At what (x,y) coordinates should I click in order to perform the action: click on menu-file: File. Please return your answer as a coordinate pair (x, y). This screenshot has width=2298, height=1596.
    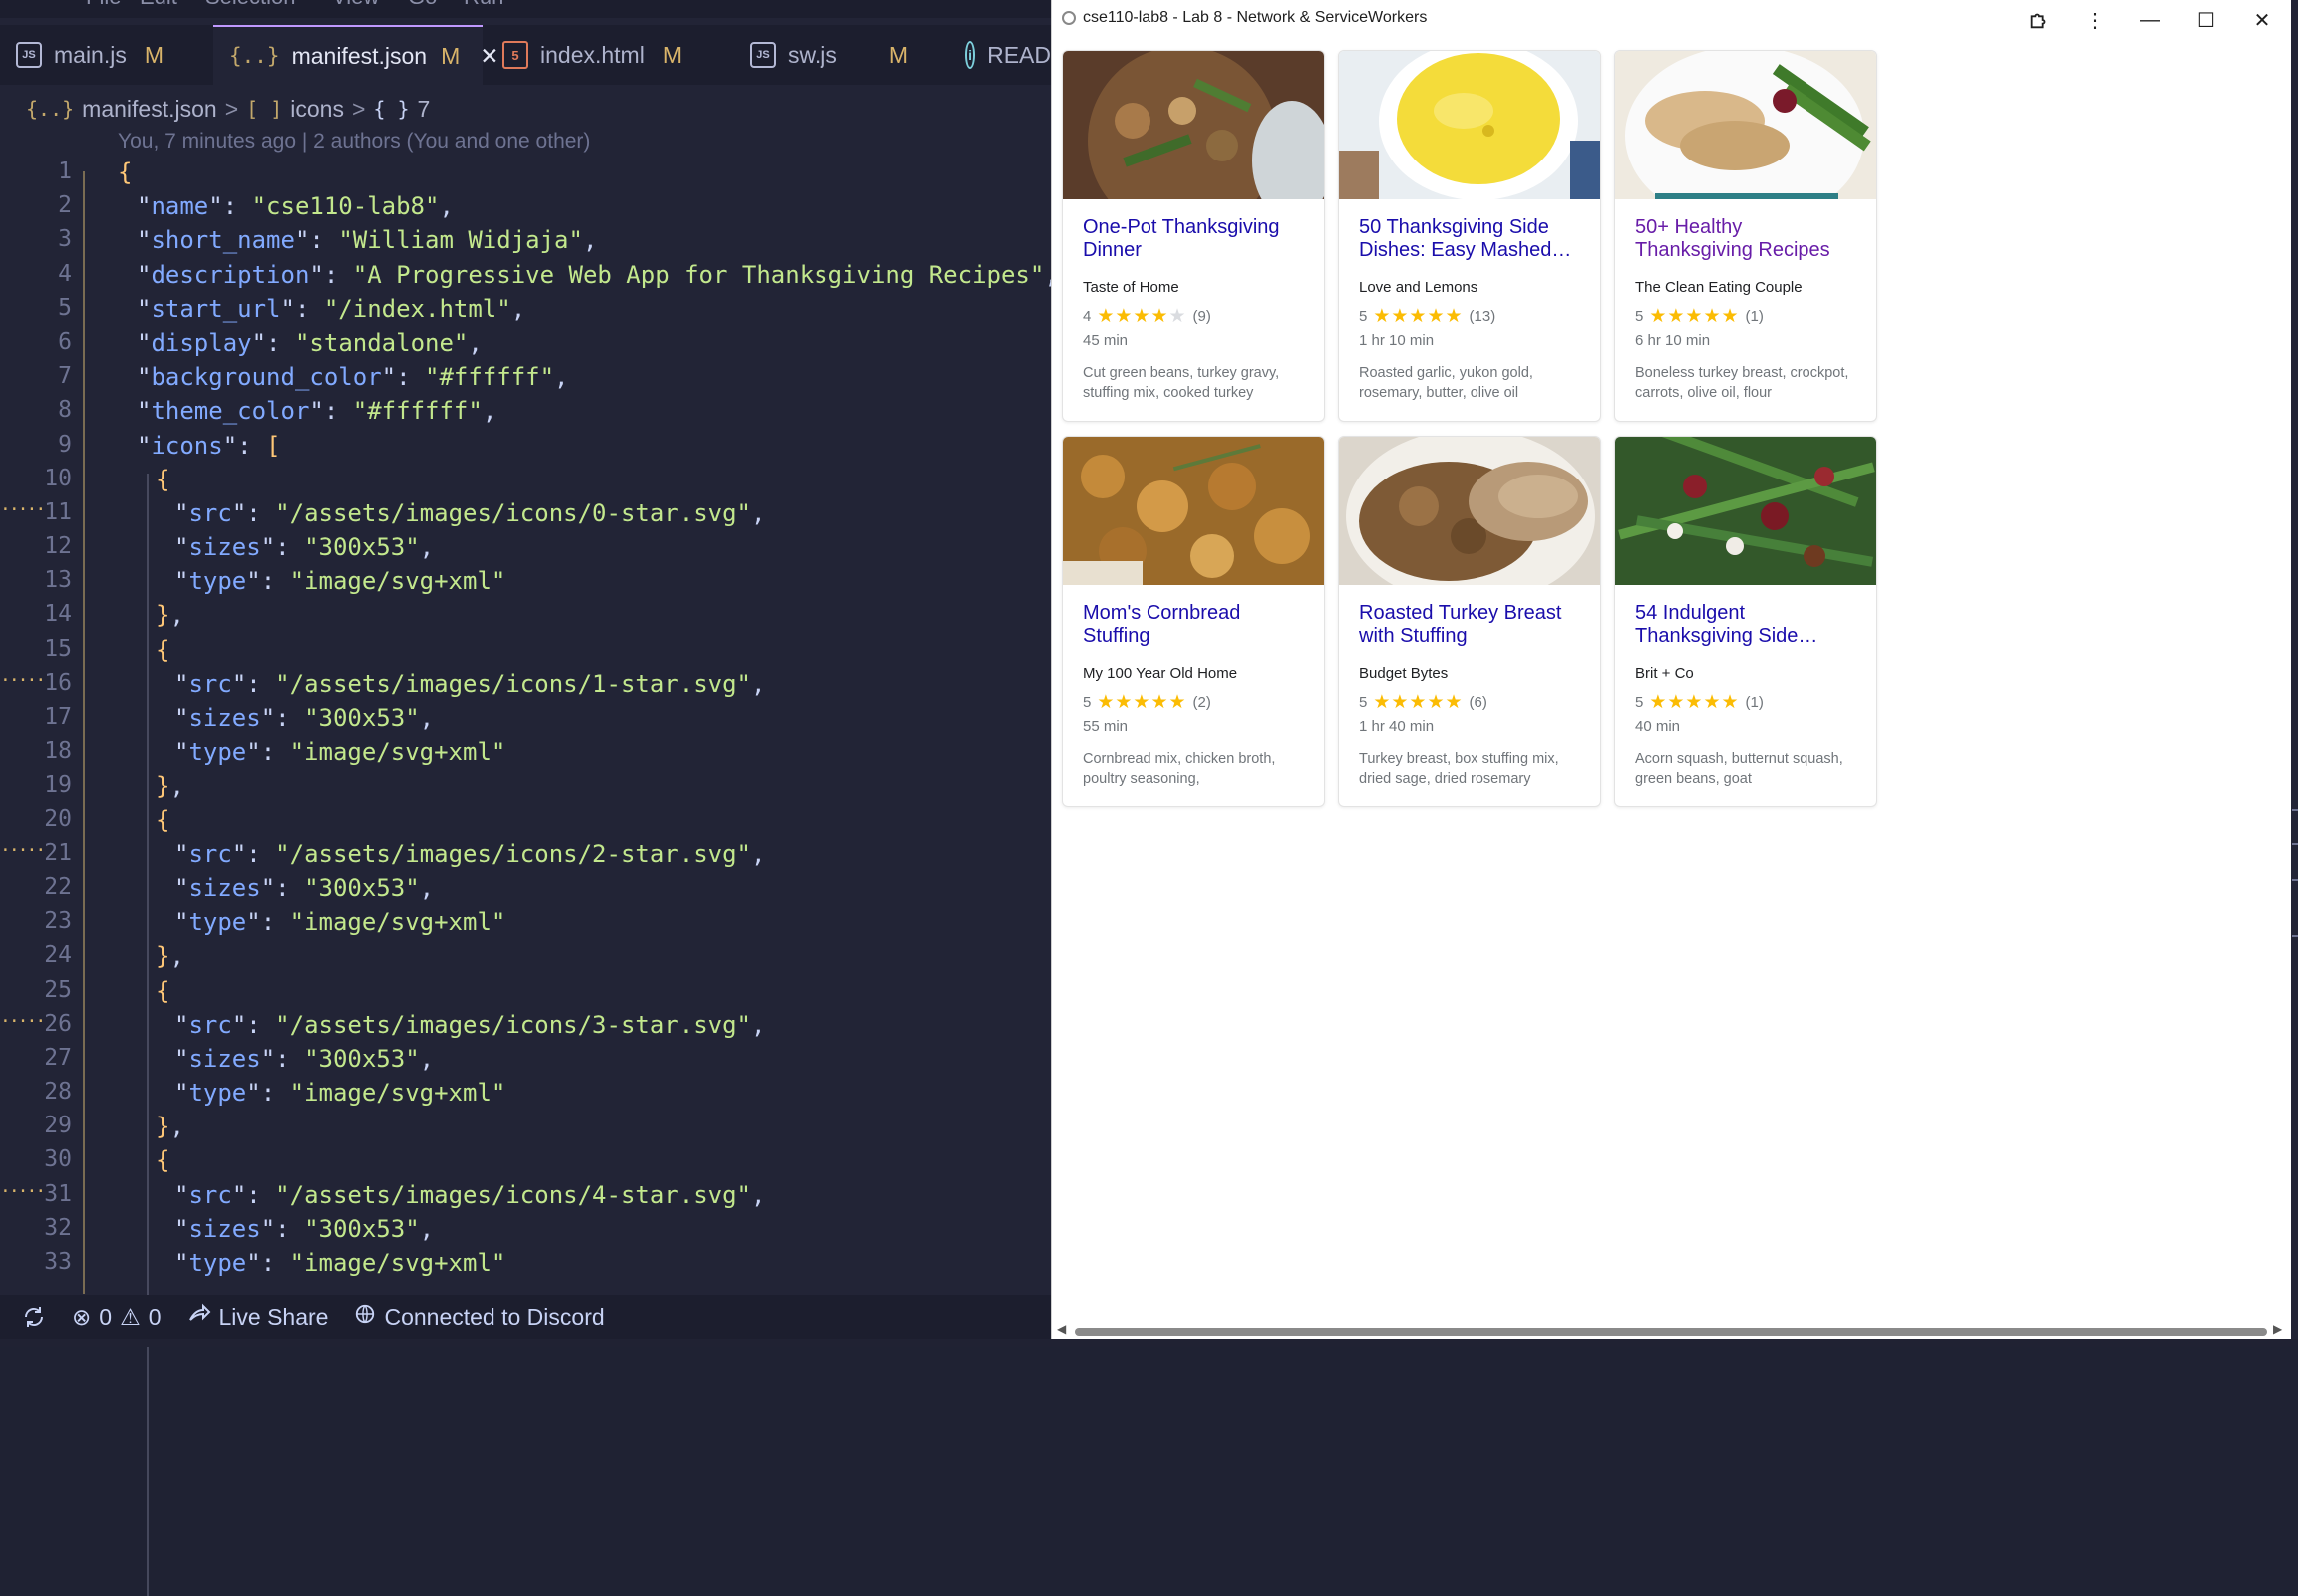
    Looking at the image, I should click on (103, 5).